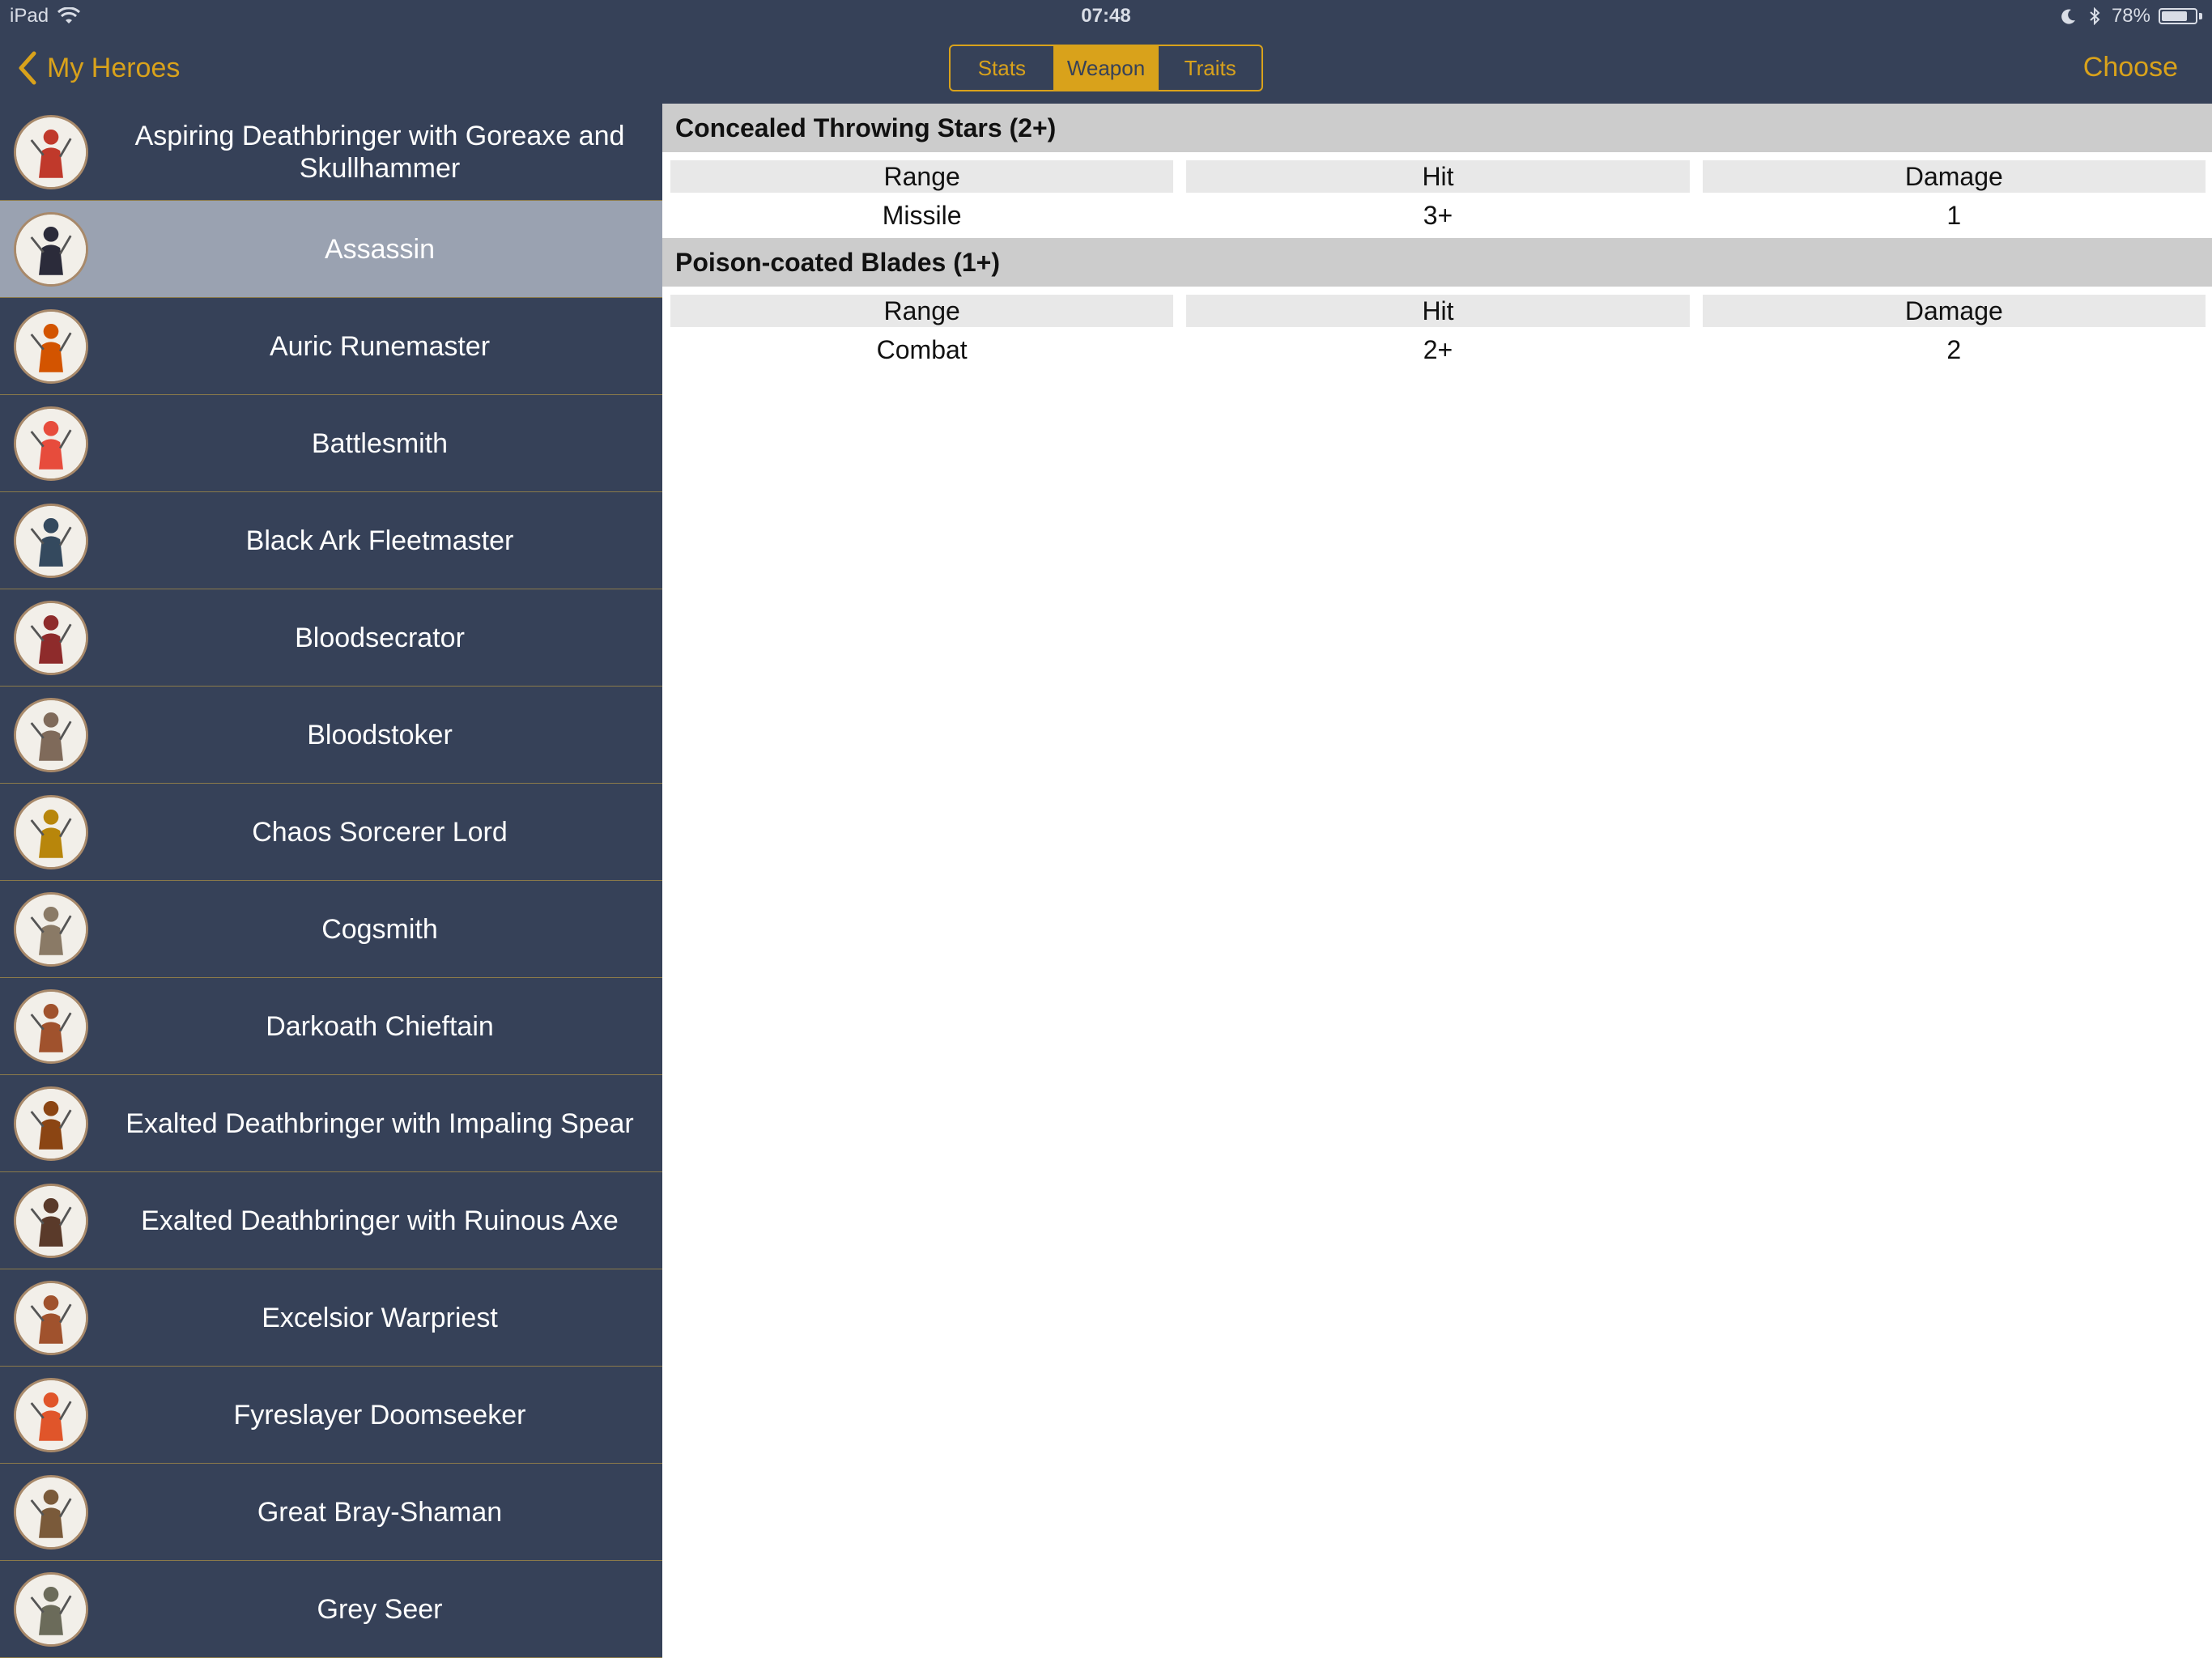 The height and width of the screenshot is (1658, 2212). I want to click on hero-name: Assassin, so click(380, 249).